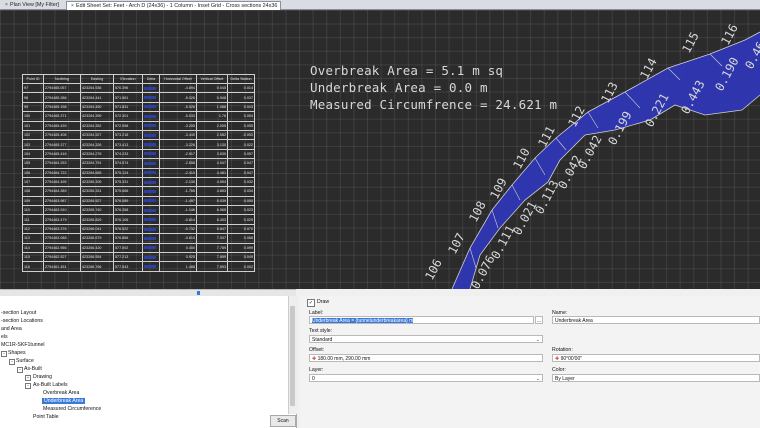  What do you see at coordinates (399, 87) in the screenshot?
I see `underbreak-area-label: Underbreak Area = 0.0 m` at bounding box center [399, 87].